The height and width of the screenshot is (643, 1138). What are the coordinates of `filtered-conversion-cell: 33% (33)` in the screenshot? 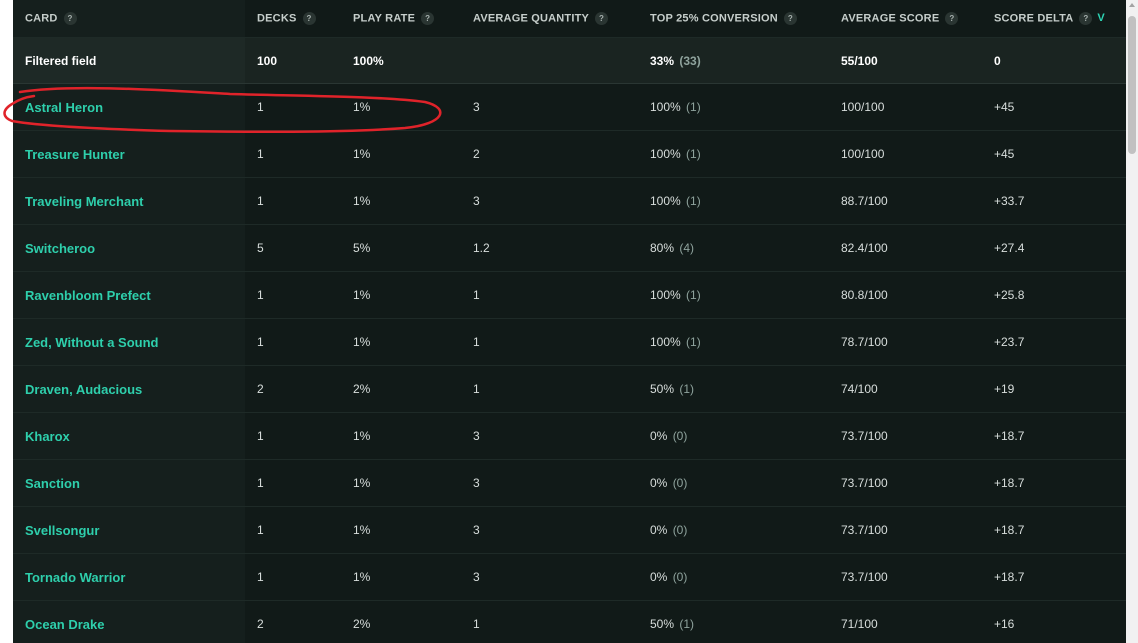 It's located at (733, 60).